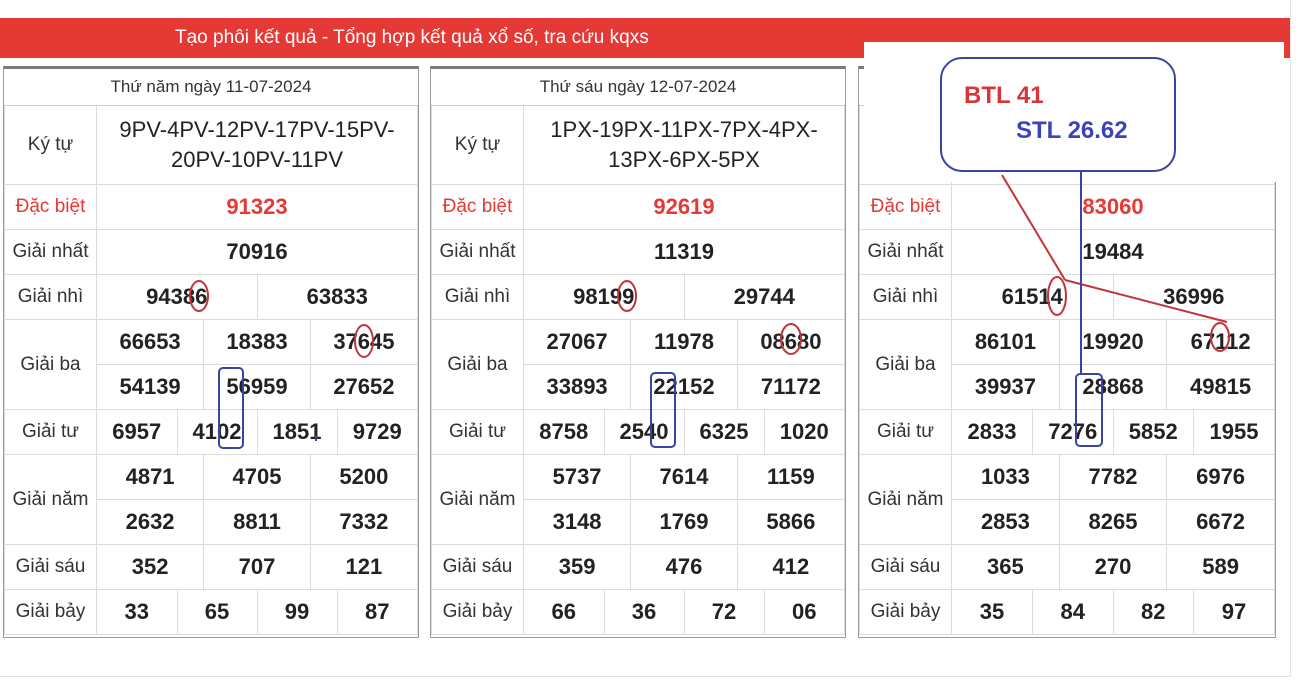 The image size is (1300, 680). Describe the element at coordinates (336, 297) in the screenshot. I see `prize-number: 63833` at that location.